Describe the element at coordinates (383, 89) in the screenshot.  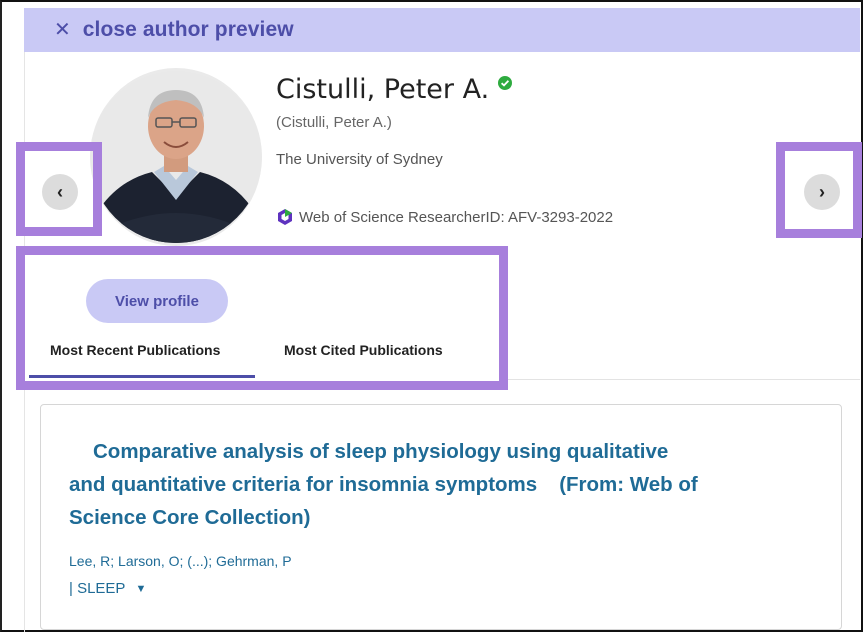
I see `author-name-text: Cistulli, Peter A.` at that location.